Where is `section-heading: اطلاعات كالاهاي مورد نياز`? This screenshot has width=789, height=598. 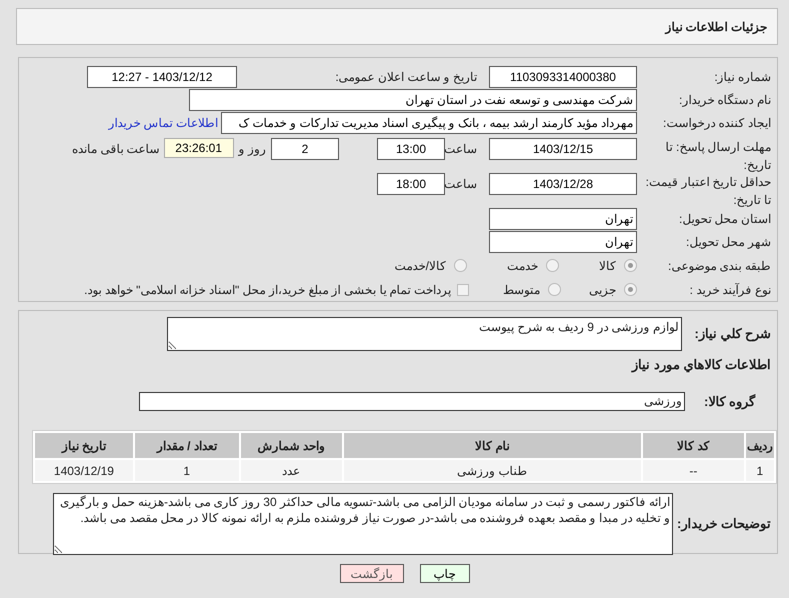
section-heading: اطلاعات كالاهاي مورد نياز is located at coordinates (701, 365).